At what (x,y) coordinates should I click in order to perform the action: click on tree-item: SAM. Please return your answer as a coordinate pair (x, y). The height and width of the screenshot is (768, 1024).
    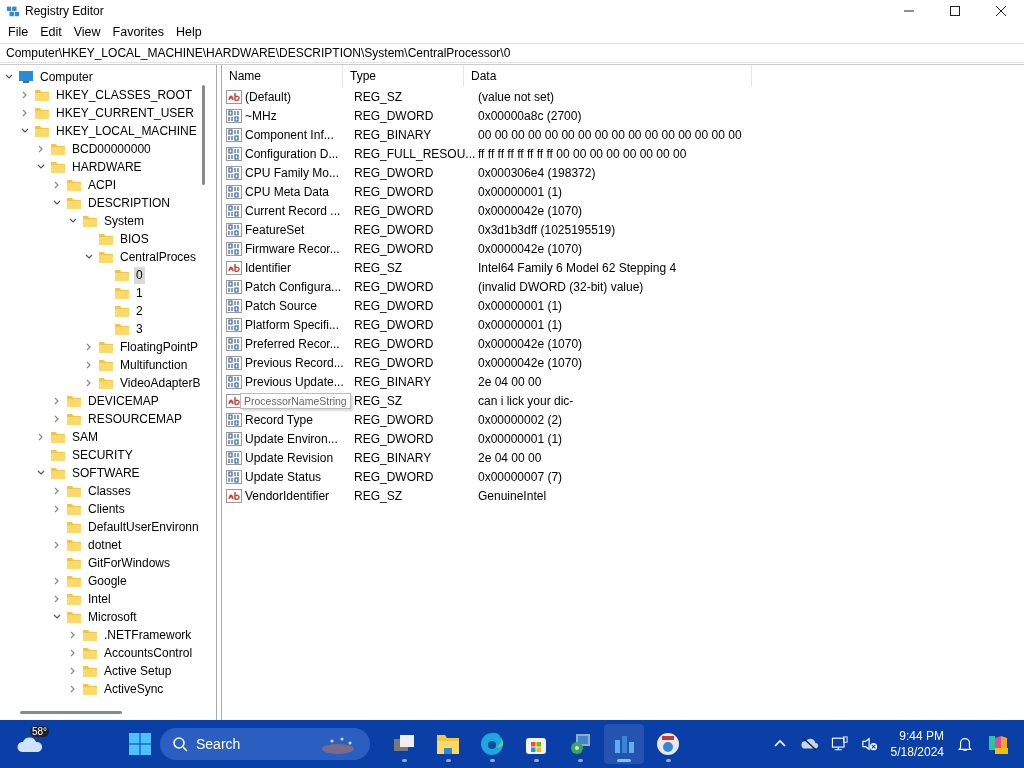
    Looking at the image, I should click on (85, 437).